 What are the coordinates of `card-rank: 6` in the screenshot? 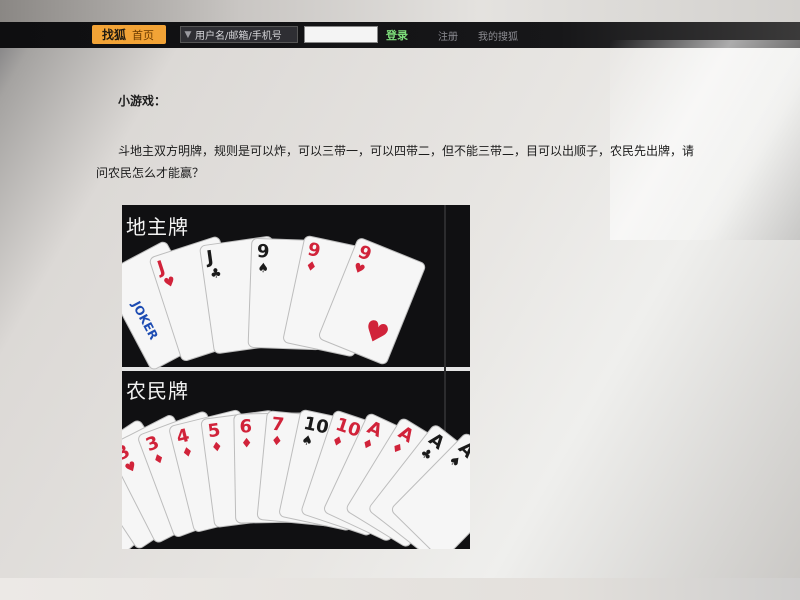 It's located at (246, 427).